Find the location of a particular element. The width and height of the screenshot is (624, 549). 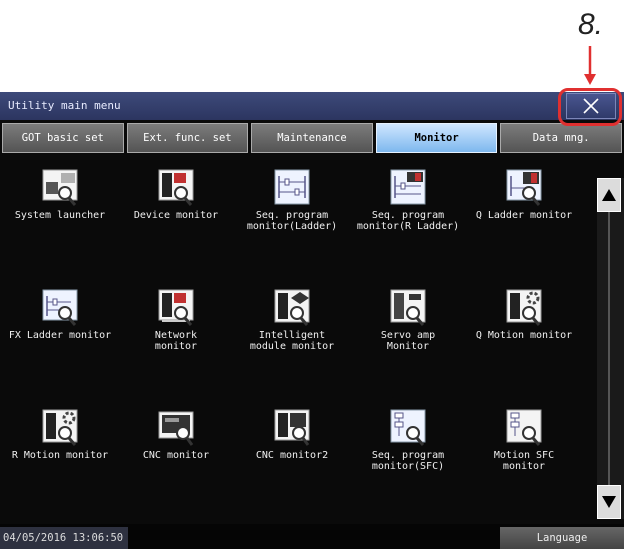

scroll-up-icon is located at coordinates (609, 195).